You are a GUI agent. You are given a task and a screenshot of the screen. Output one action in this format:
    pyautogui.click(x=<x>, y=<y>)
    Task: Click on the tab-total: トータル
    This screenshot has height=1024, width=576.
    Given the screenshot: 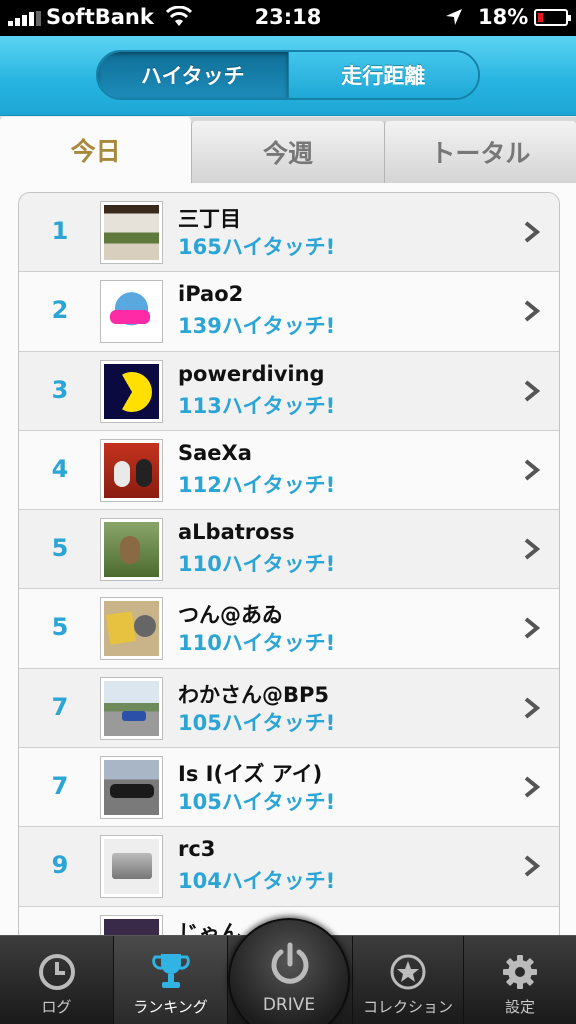 What is the action you would take?
    pyautogui.click(x=479, y=152)
    